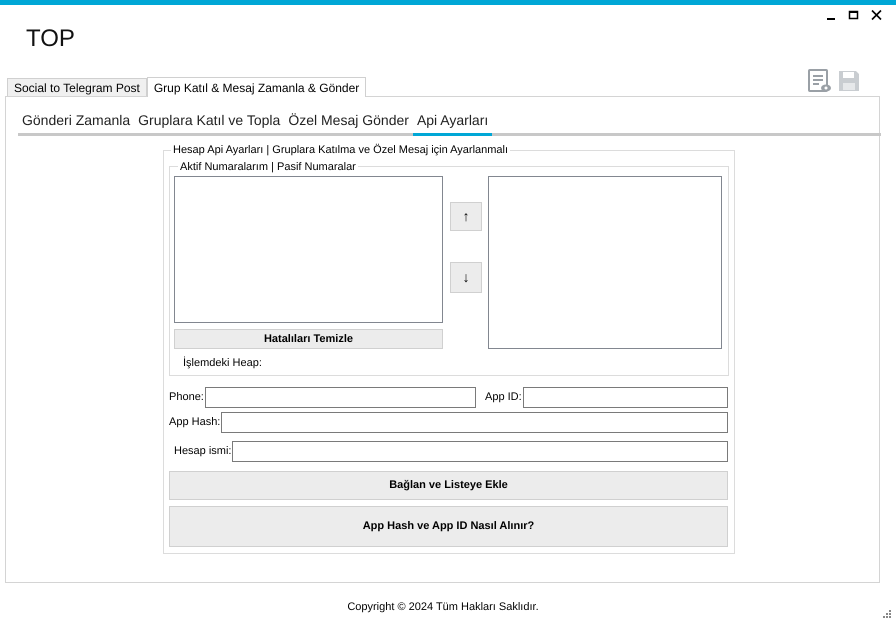 Image resolution: width=896 pixels, height=623 pixels. I want to click on window-title: TOP, so click(50, 38).